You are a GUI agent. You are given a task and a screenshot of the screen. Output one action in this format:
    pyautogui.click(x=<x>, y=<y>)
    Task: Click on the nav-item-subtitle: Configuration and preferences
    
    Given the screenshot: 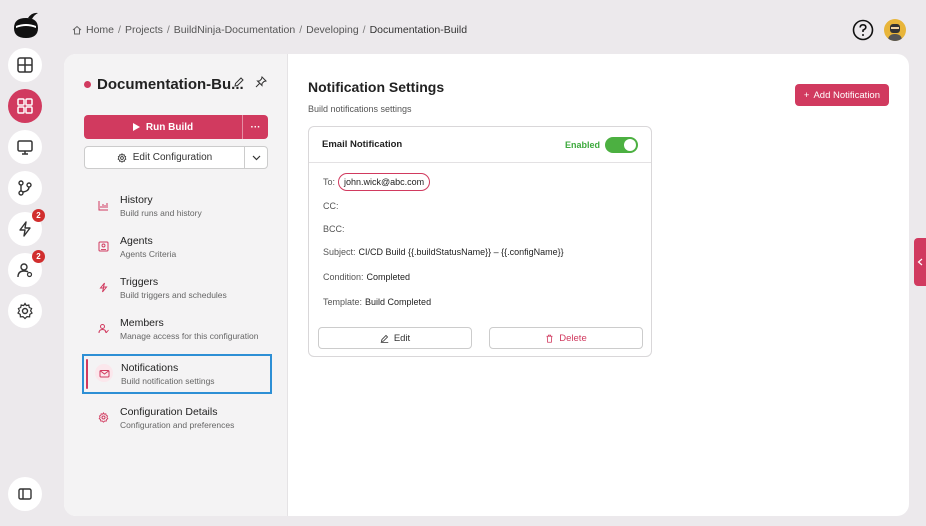 What is the action you would take?
    pyautogui.click(x=177, y=425)
    